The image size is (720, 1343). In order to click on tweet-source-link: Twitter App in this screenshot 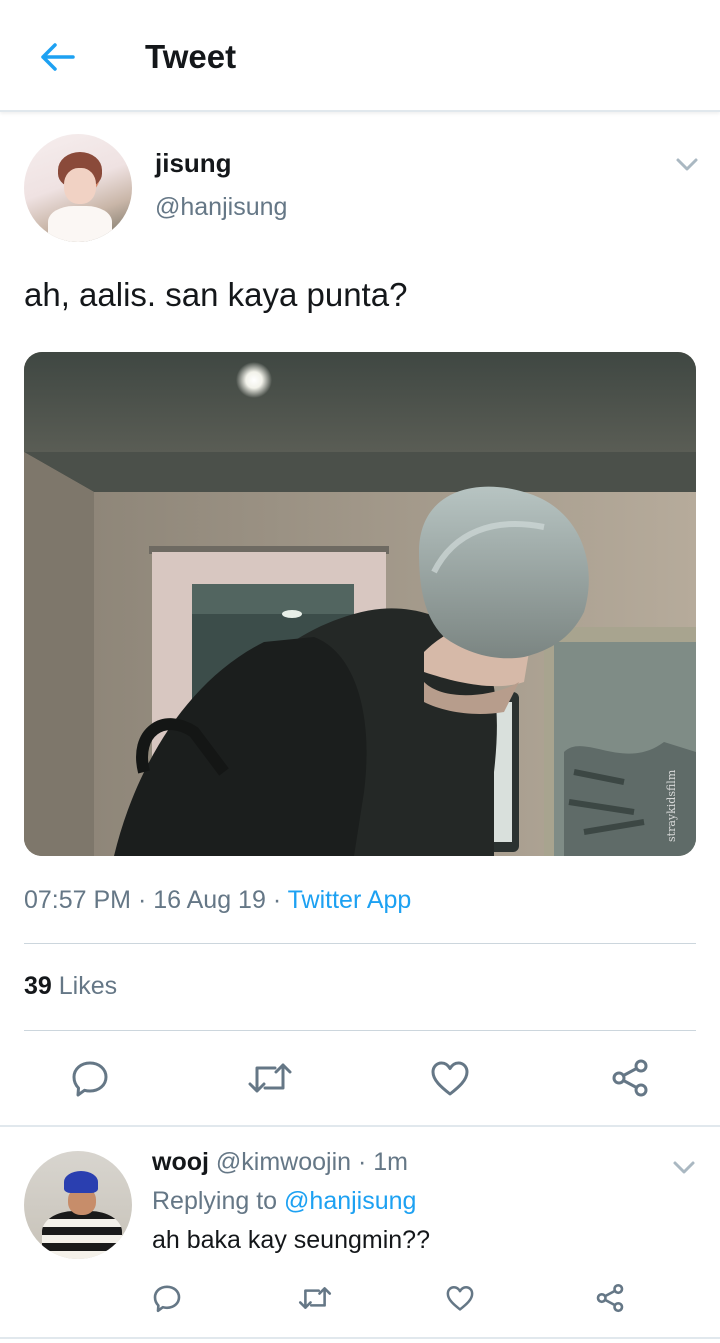, I will do `click(350, 900)`.